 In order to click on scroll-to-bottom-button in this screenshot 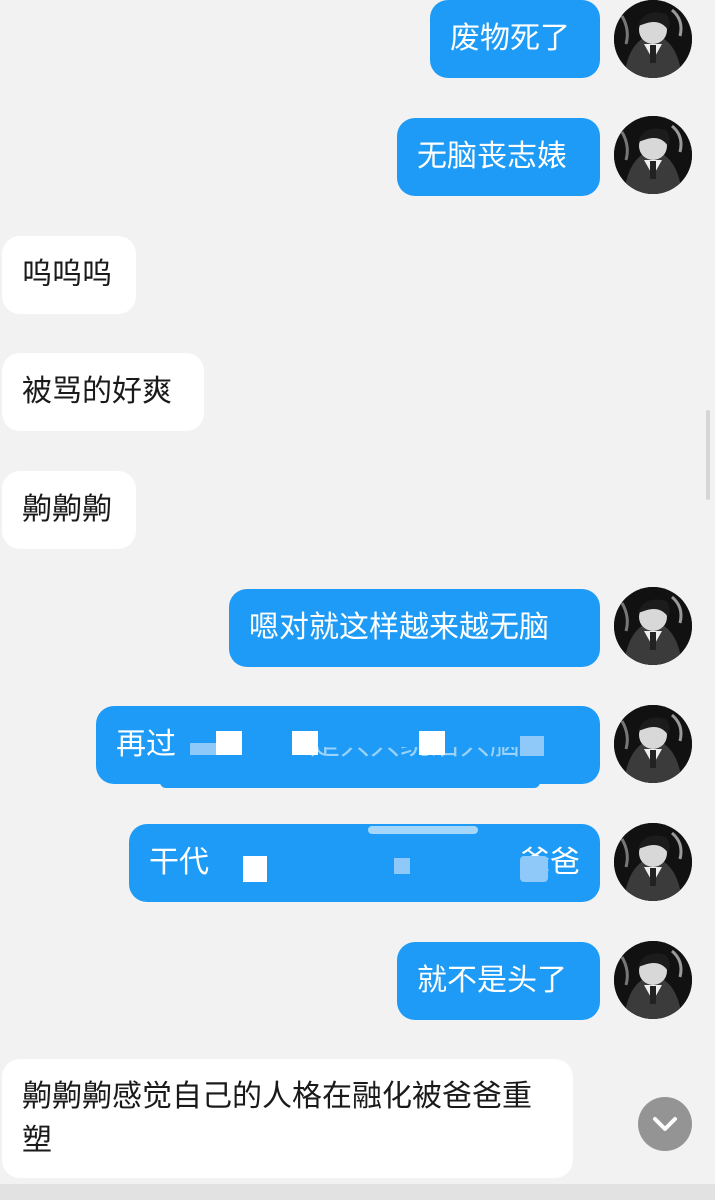, I will do `click(665, 1124)`.